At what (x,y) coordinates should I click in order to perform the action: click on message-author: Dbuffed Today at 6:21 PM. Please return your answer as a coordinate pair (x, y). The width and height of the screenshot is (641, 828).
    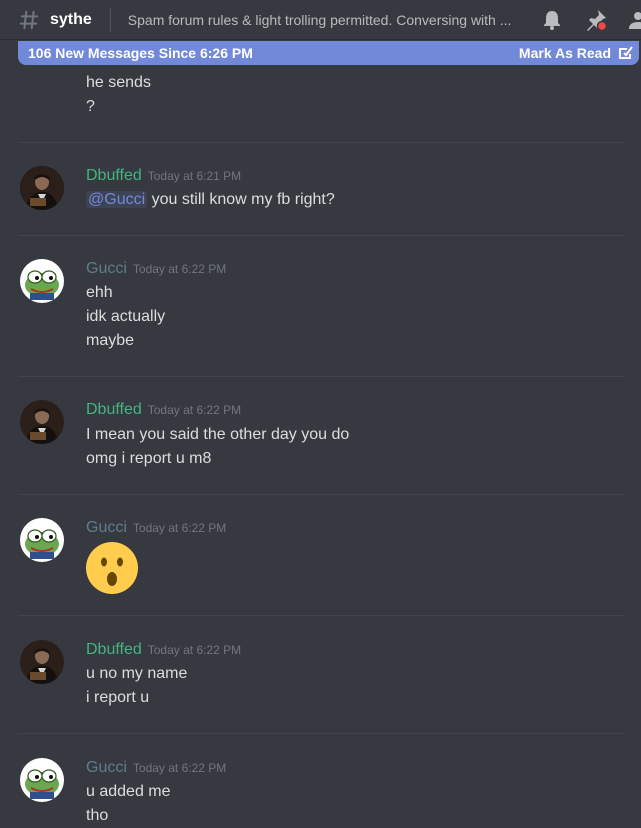
    Looking at the image, I should click on (163, 176).